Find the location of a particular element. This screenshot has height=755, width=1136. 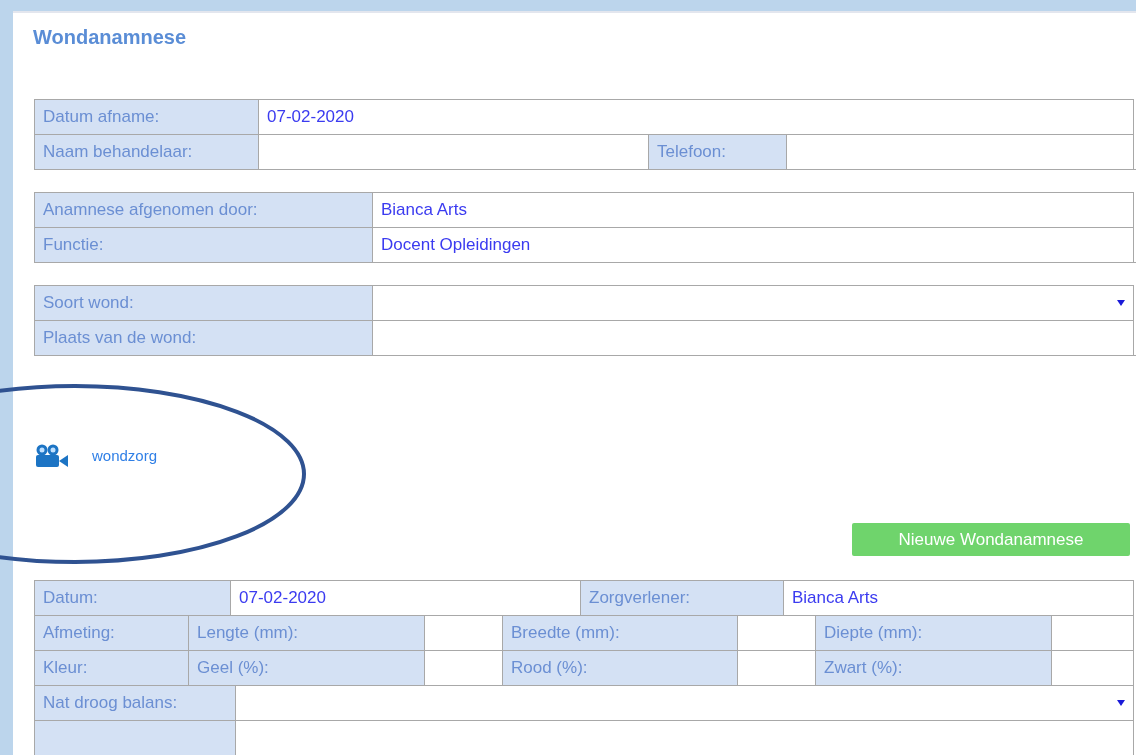

field-label: Kleur: is located at coordinates (111, 667).